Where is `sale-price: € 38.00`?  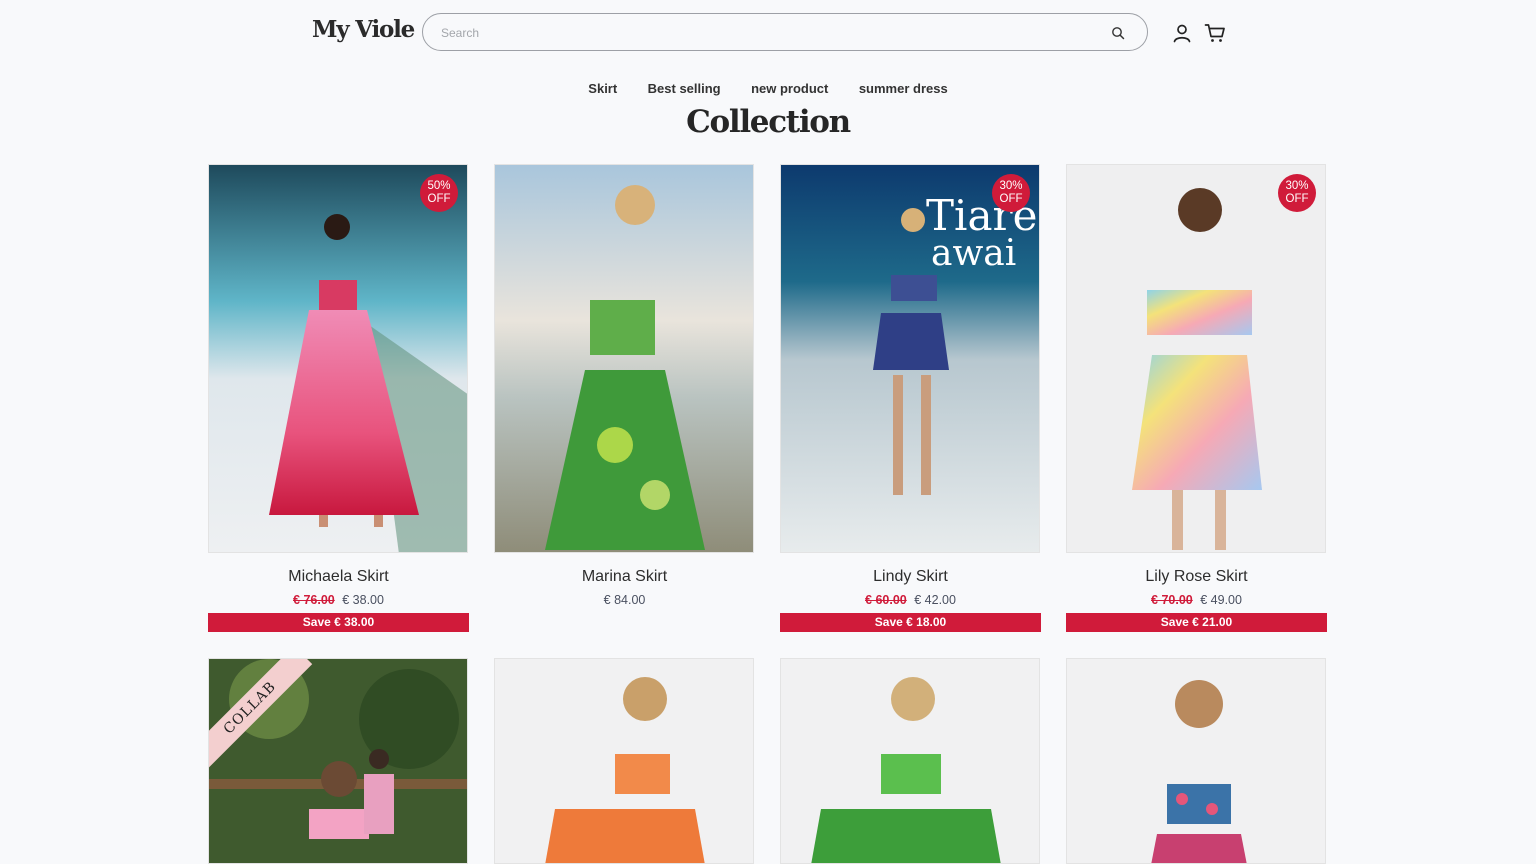 sale-price: € 38.00 is located at coordinates (363, 600).